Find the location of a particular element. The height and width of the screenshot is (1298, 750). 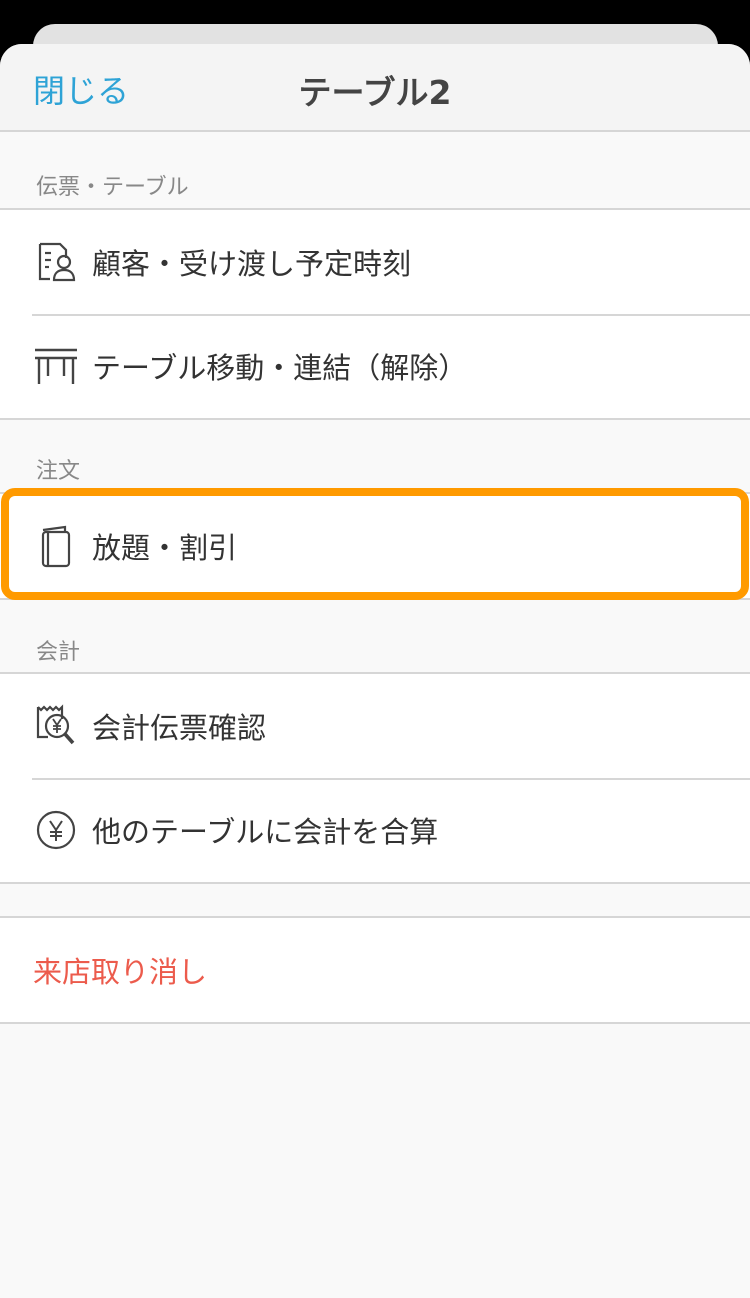

check-receipt-label: 会計伝票確認 is located at coordinates (179, 728).